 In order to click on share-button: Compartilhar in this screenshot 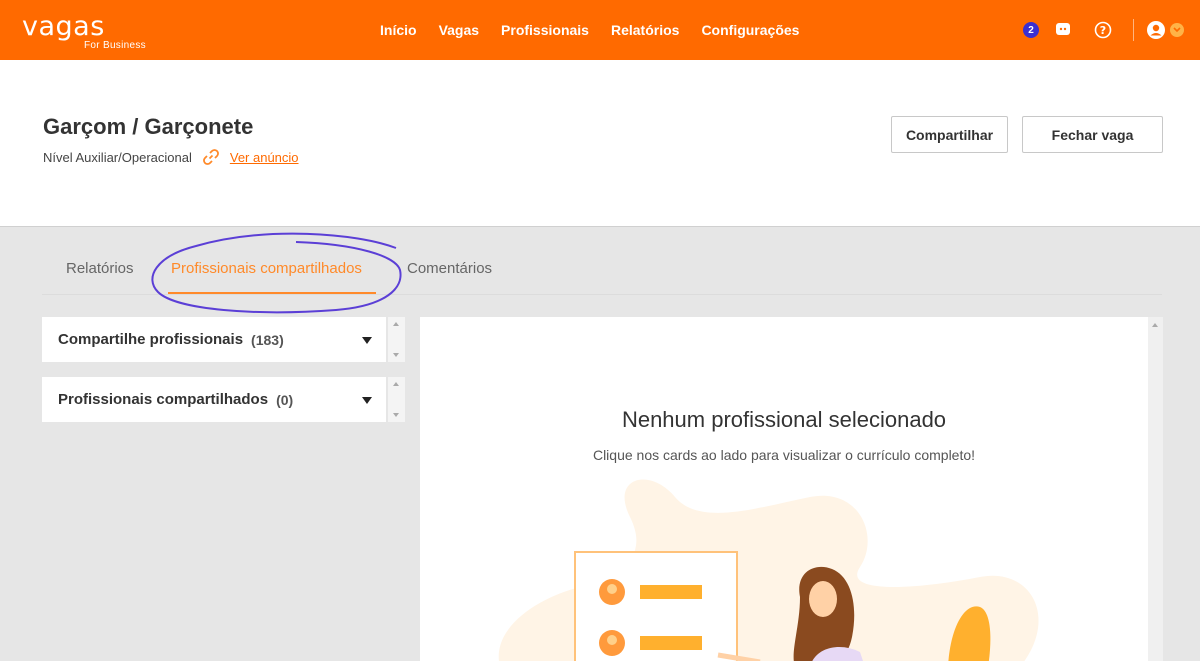, I will do `click(949, 134)`.